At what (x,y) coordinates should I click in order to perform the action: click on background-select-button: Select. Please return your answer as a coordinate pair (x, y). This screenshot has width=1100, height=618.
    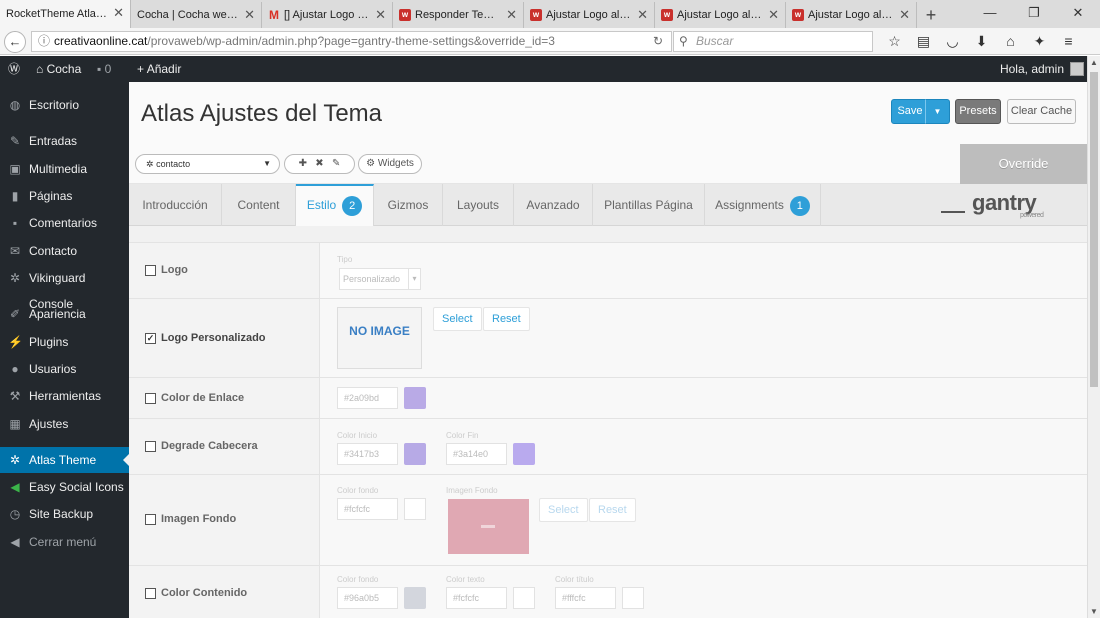
    Looking at the image, I should click on (563, 510).